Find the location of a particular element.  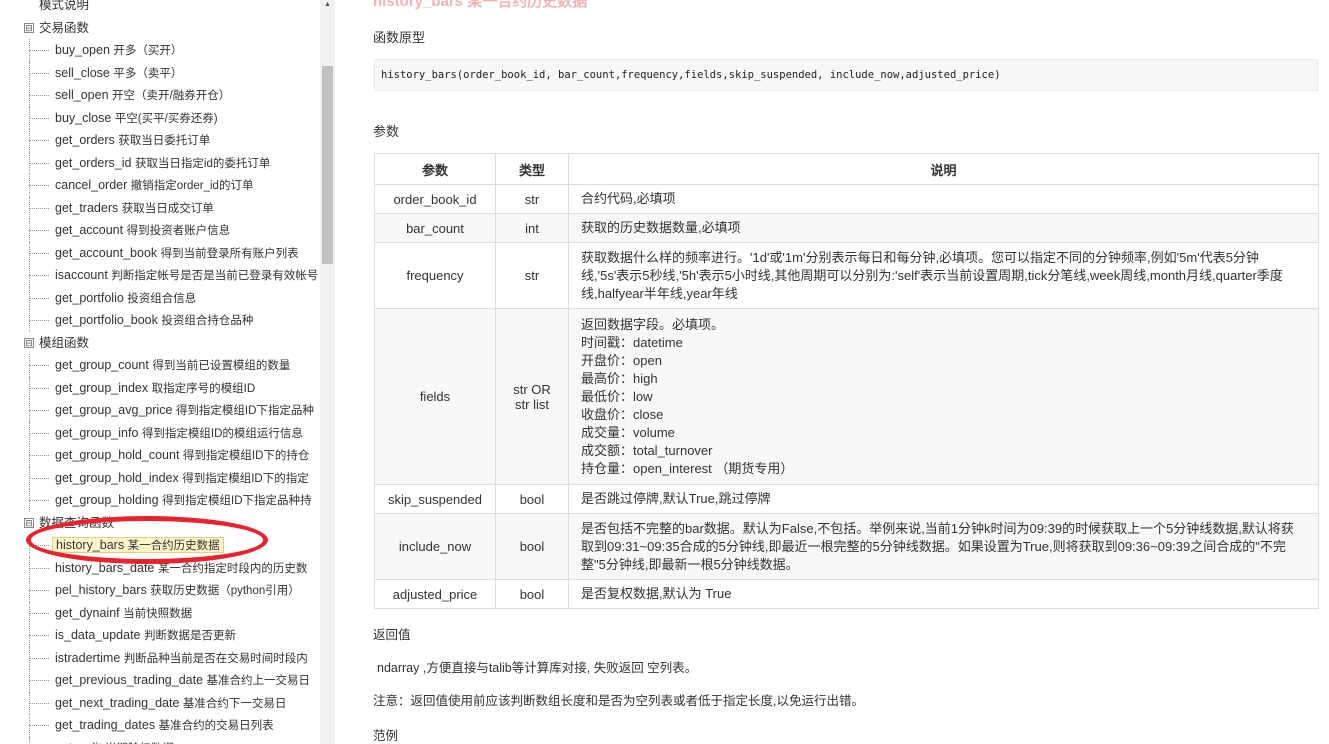

tree-item-label: get_group_index 取指定序号的模组ID is located at coordinates (155, 388).